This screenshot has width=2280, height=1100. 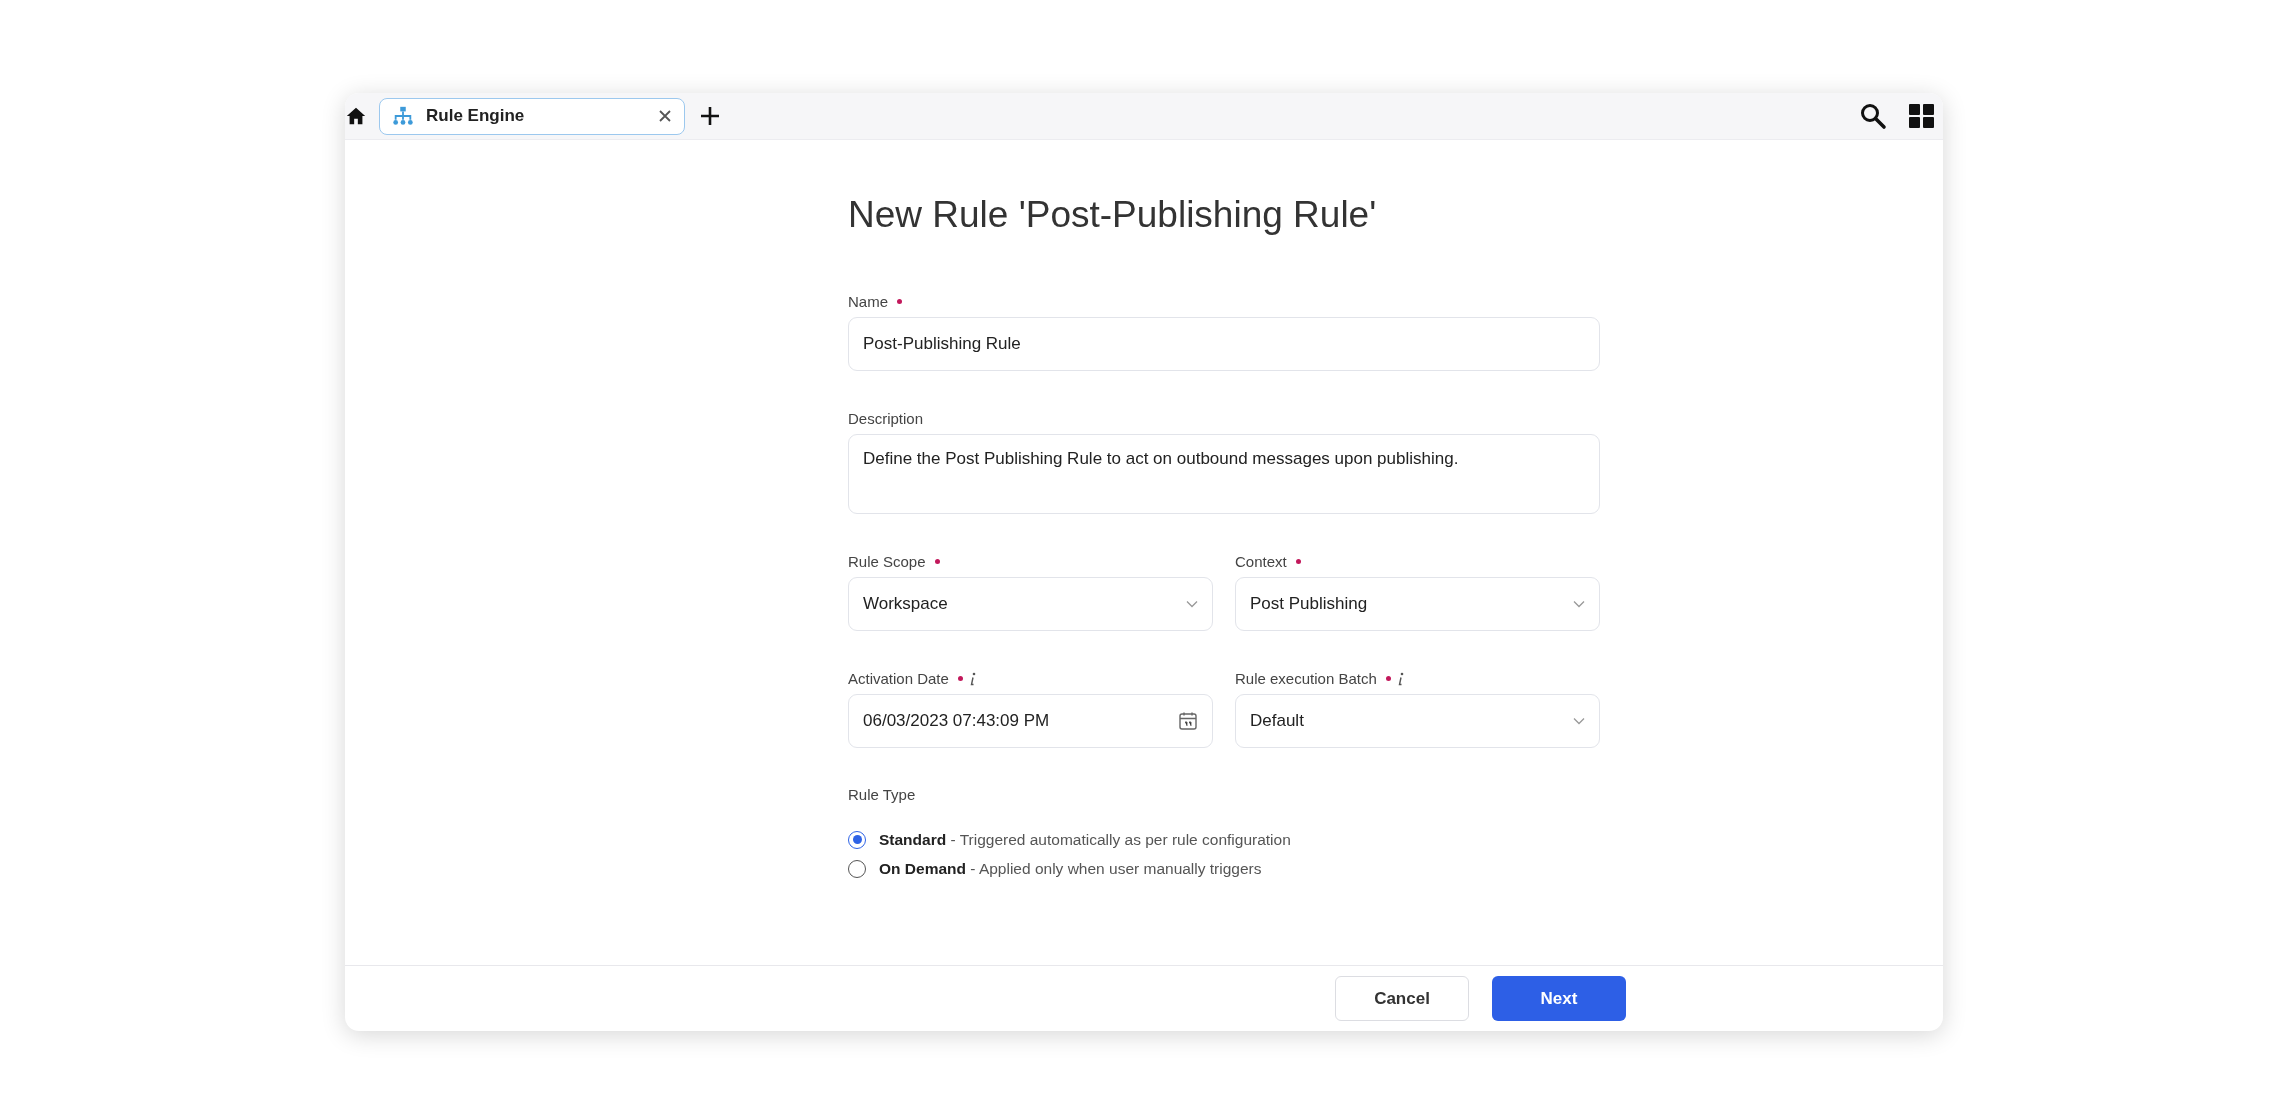 What do you see at coordinates (868, 301) in the screenshot?
I see `field-label: Name` at bounding box center [868, 301].